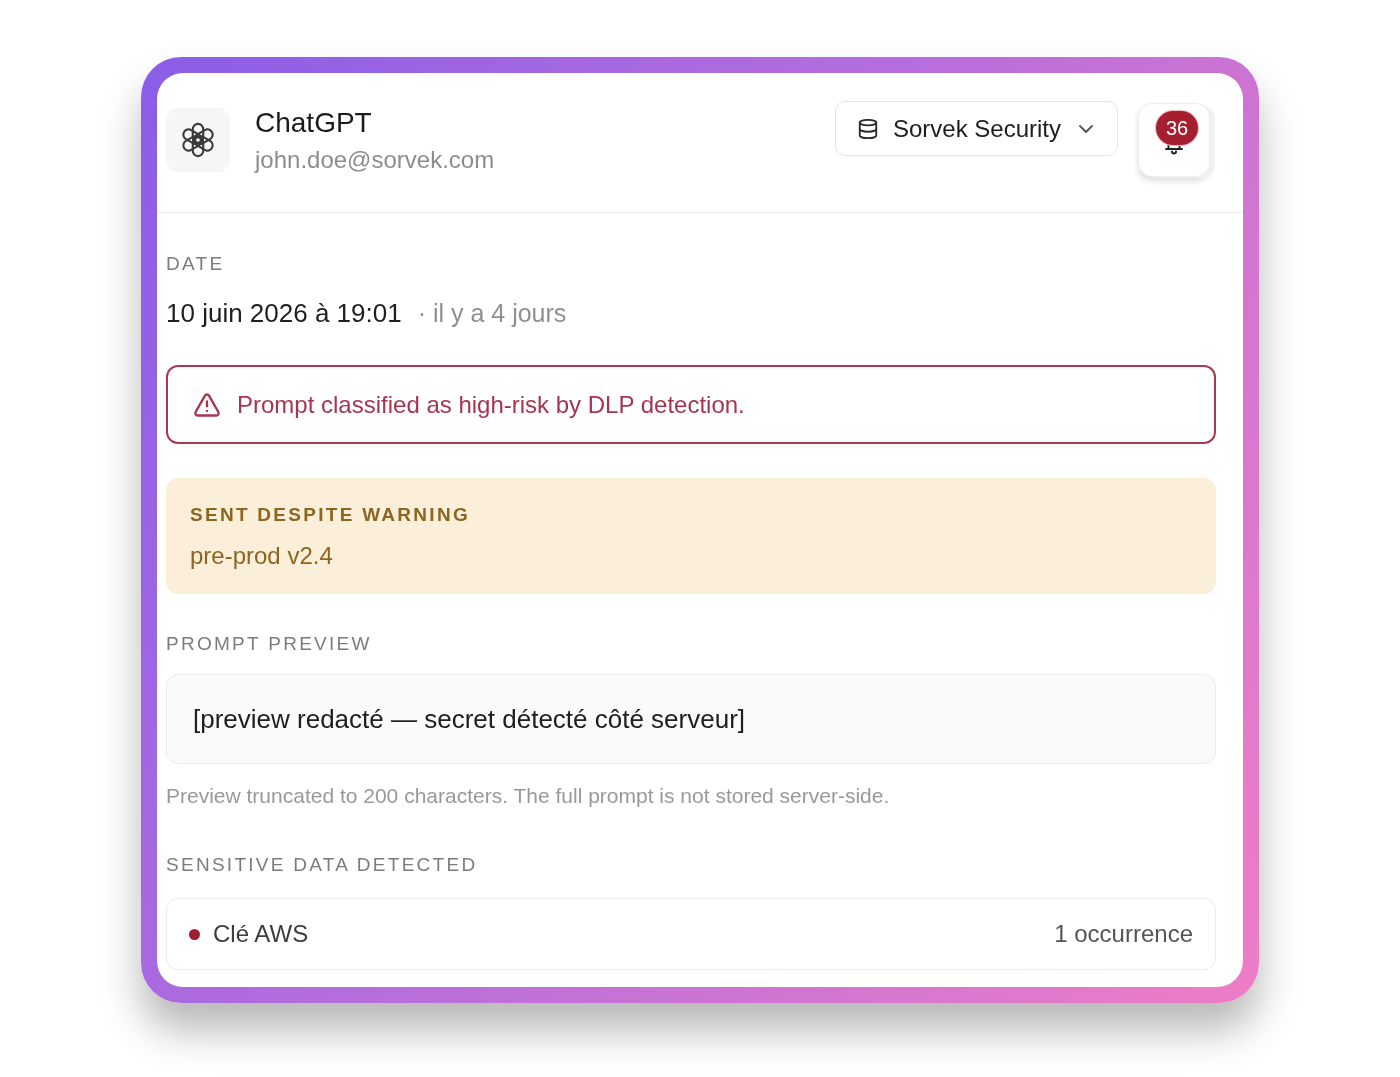  I want to click on override-label: SENT DESPITE WARNING, so click(330, 515).